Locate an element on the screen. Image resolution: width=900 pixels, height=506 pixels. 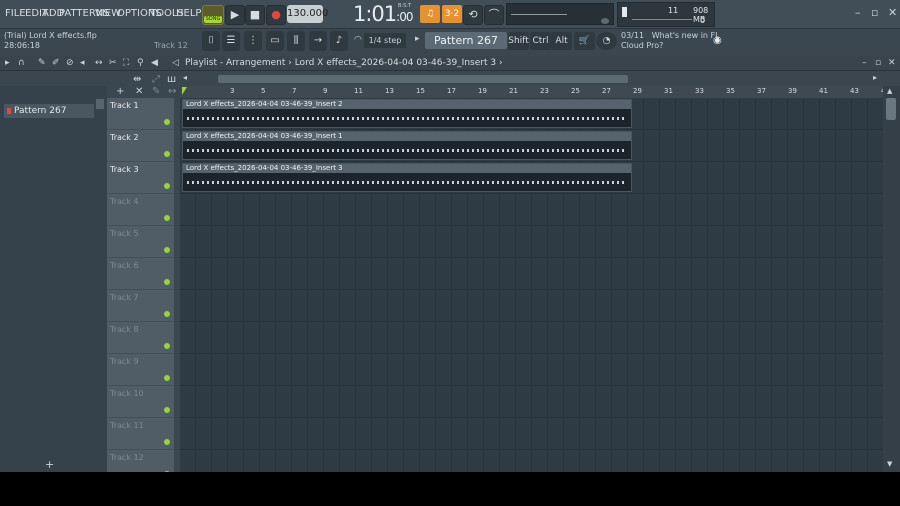
track-header: Track 3 is located at coordinates (140, 178).